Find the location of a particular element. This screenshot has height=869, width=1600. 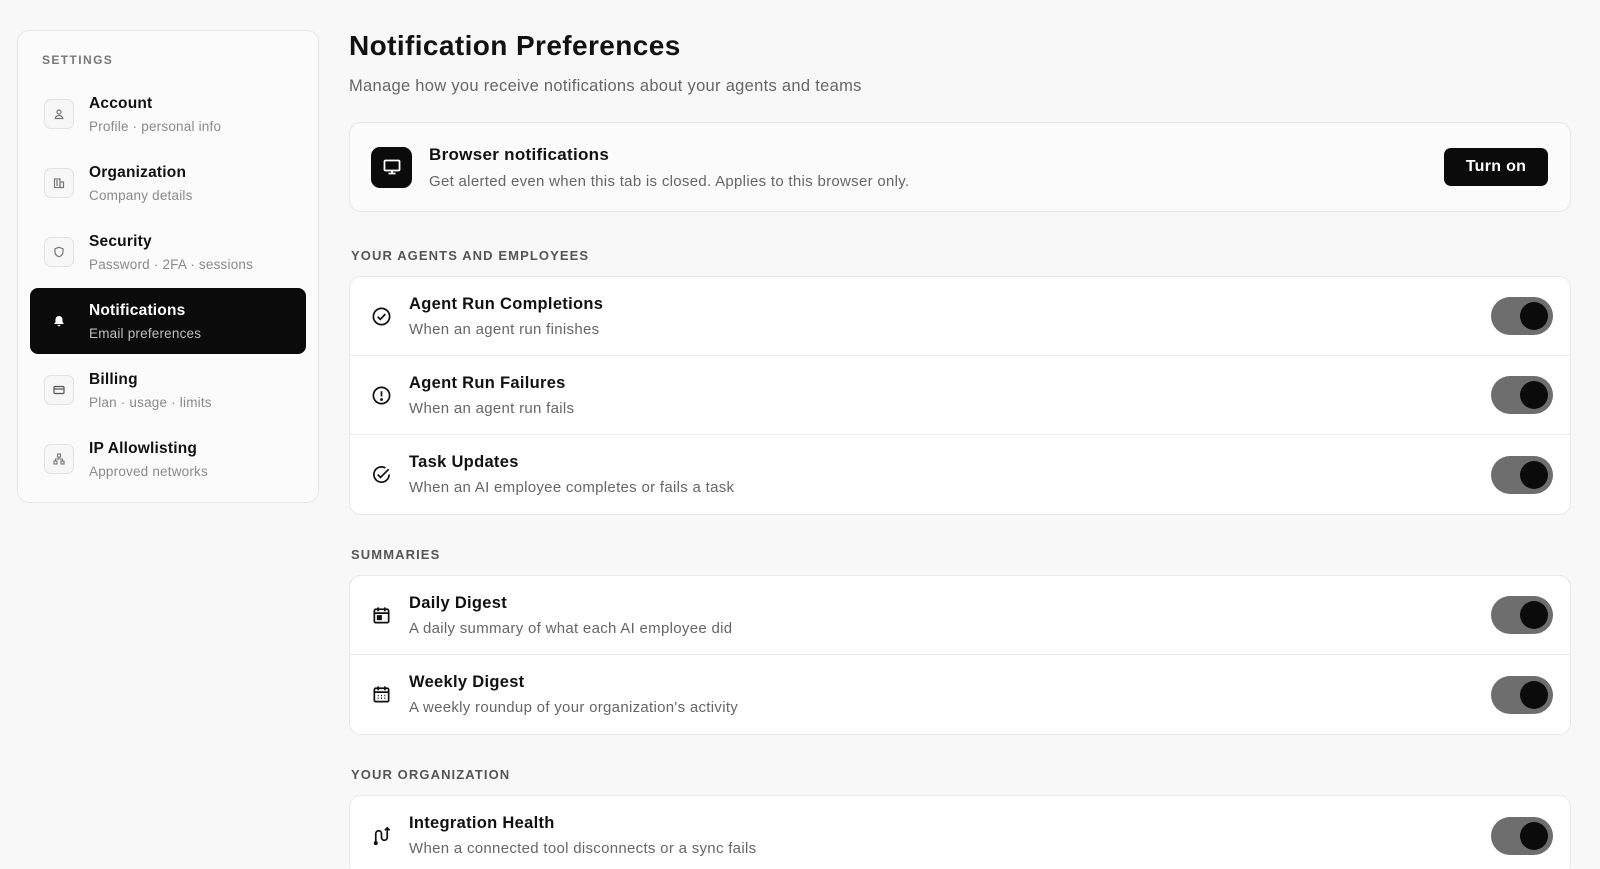

sidebar-item-subtitle: Profile · personal info is located at coordinates (155, 126).